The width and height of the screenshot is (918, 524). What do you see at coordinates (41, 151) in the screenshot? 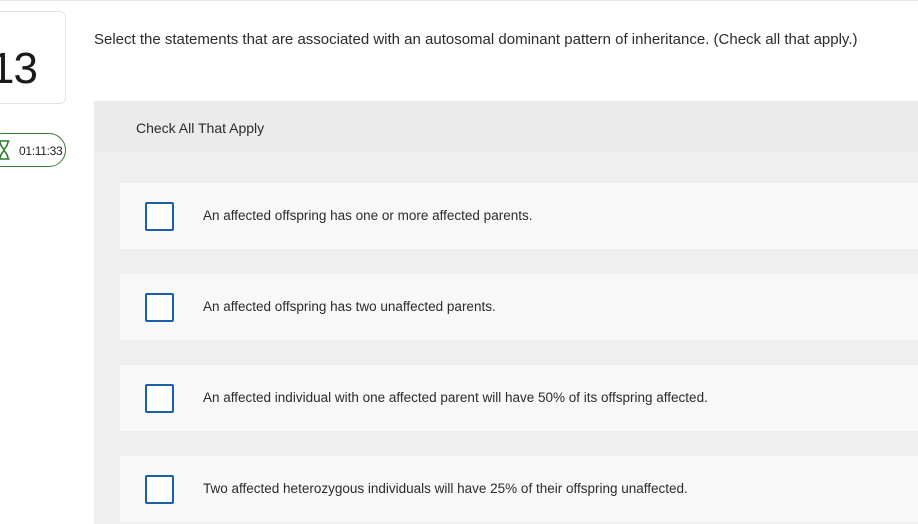
I see `timer-value: 01:11:33` at bounding box center [41, 151].